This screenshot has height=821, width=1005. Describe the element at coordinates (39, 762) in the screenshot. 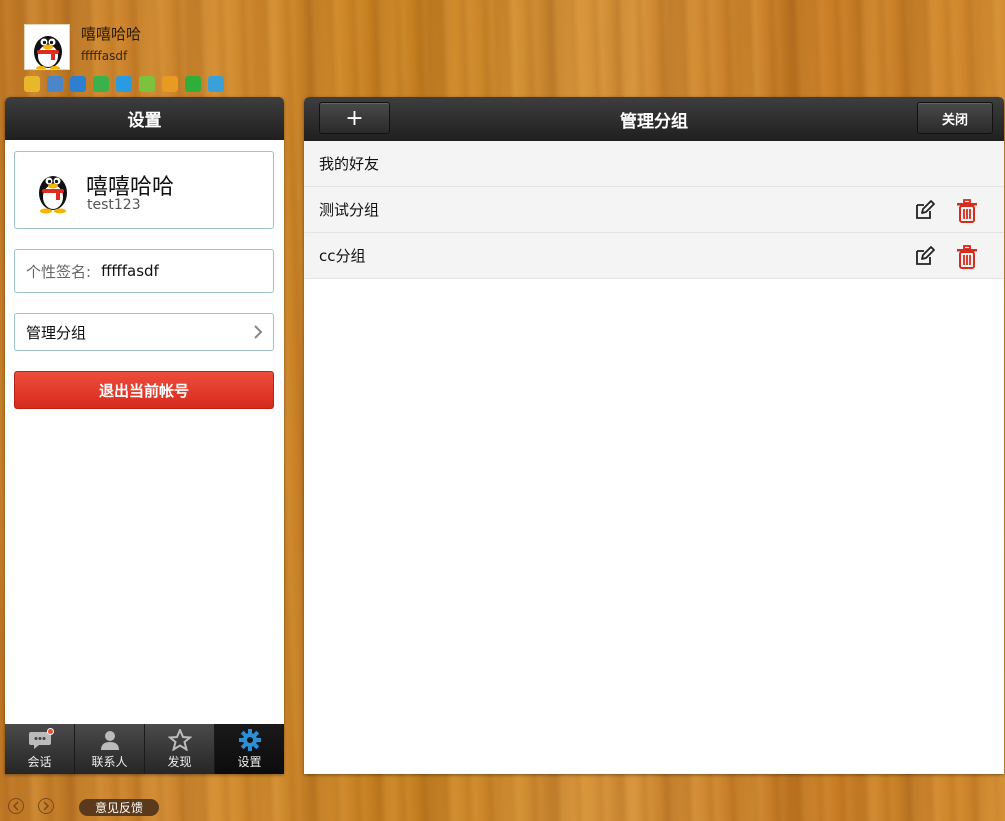

I see `tab-label-chat: 会话` at that location.